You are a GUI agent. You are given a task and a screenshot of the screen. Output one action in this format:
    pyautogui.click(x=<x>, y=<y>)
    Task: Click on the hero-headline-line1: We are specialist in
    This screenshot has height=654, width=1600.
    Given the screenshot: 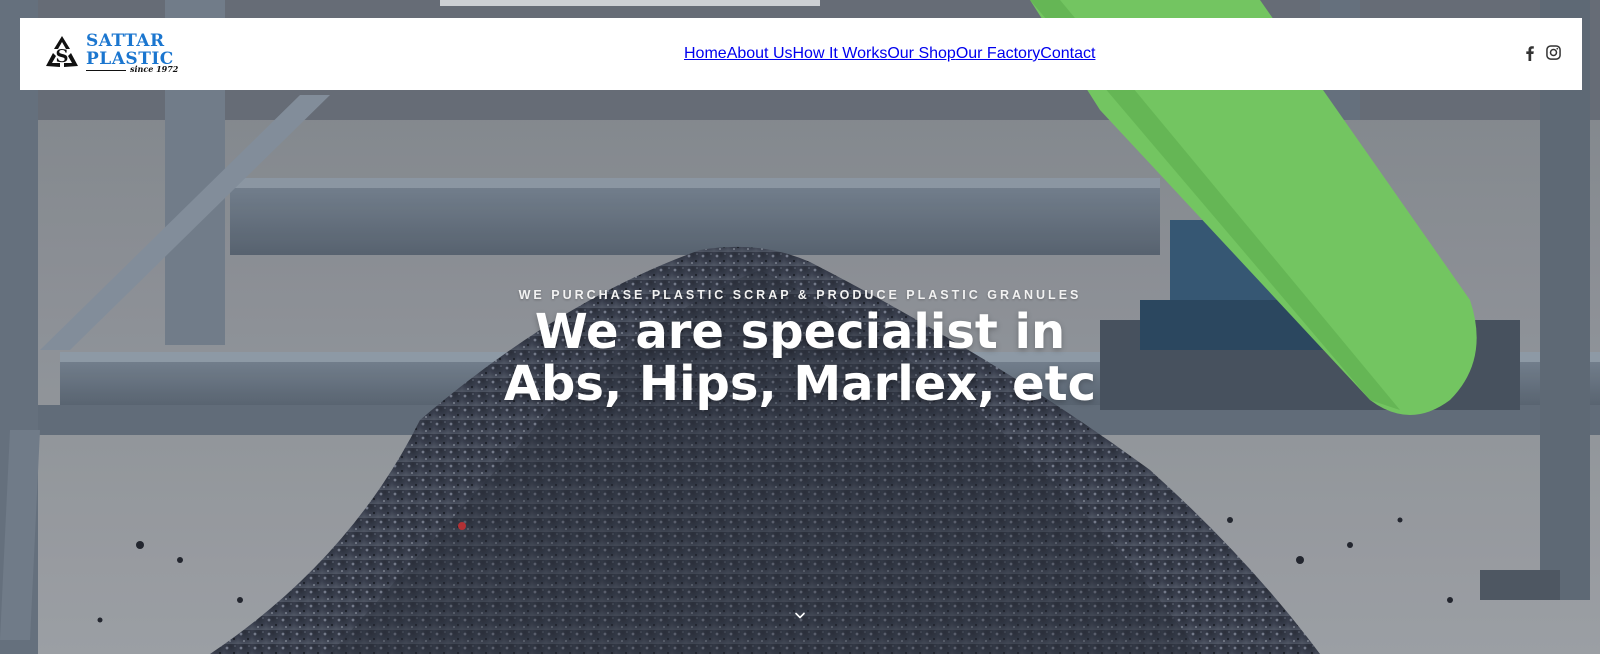 What is the action you would take?
    pyautogui.click(x=800, y=332)
    